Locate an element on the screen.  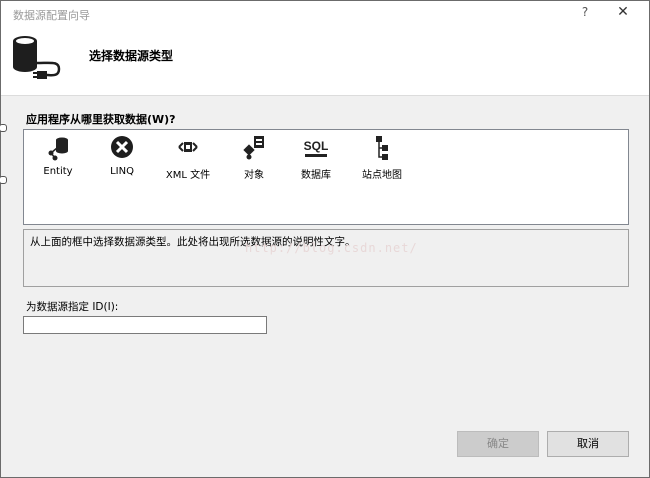
data-source-label: 站点地图 is located at coordinates (382, 175).